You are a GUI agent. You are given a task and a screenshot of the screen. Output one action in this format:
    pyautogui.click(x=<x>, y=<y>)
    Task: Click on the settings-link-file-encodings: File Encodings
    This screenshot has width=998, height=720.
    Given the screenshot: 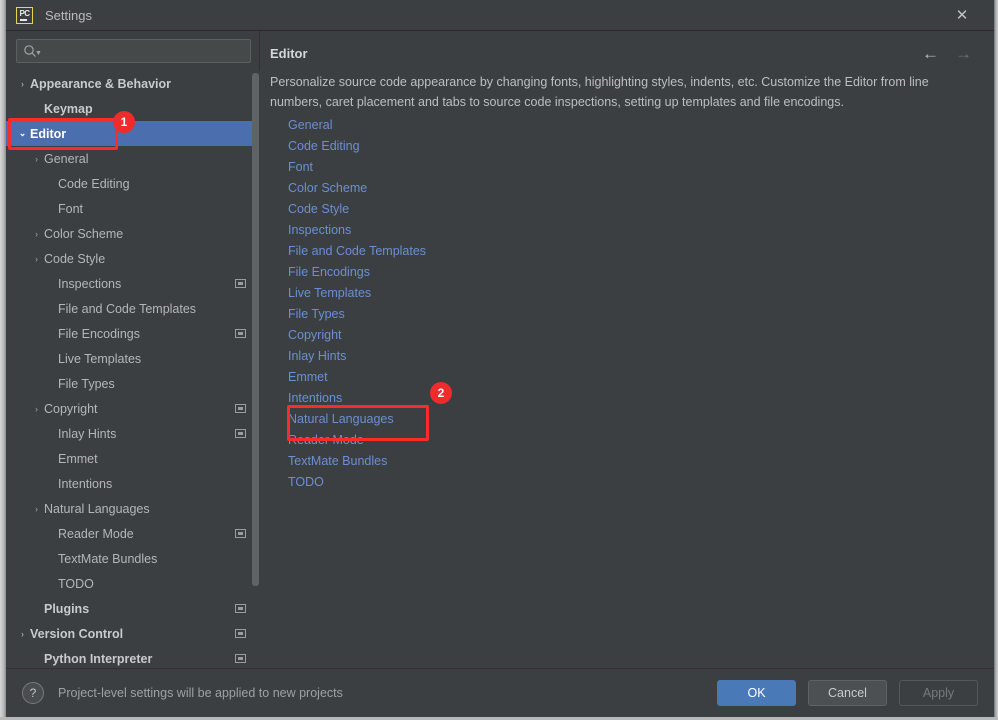 What is the action you would take?
    pyautogui.click(x=329, y=272)
    